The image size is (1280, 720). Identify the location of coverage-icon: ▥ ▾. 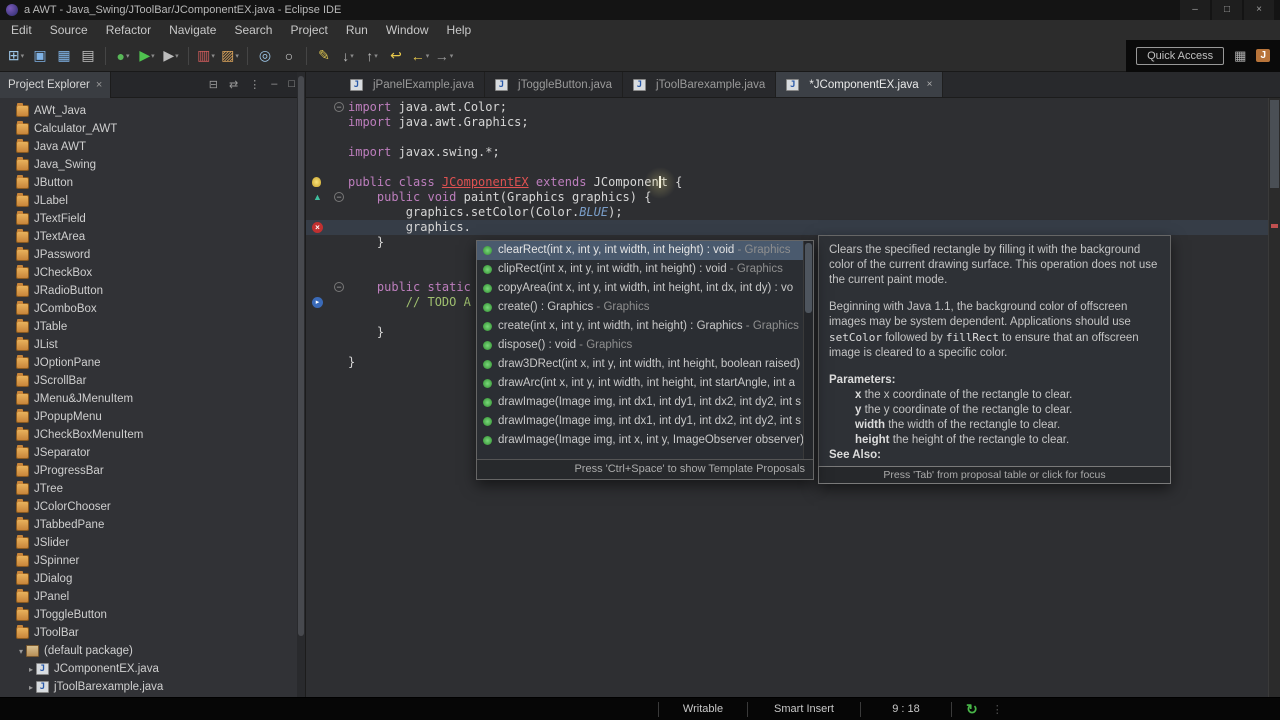
(206, 56).